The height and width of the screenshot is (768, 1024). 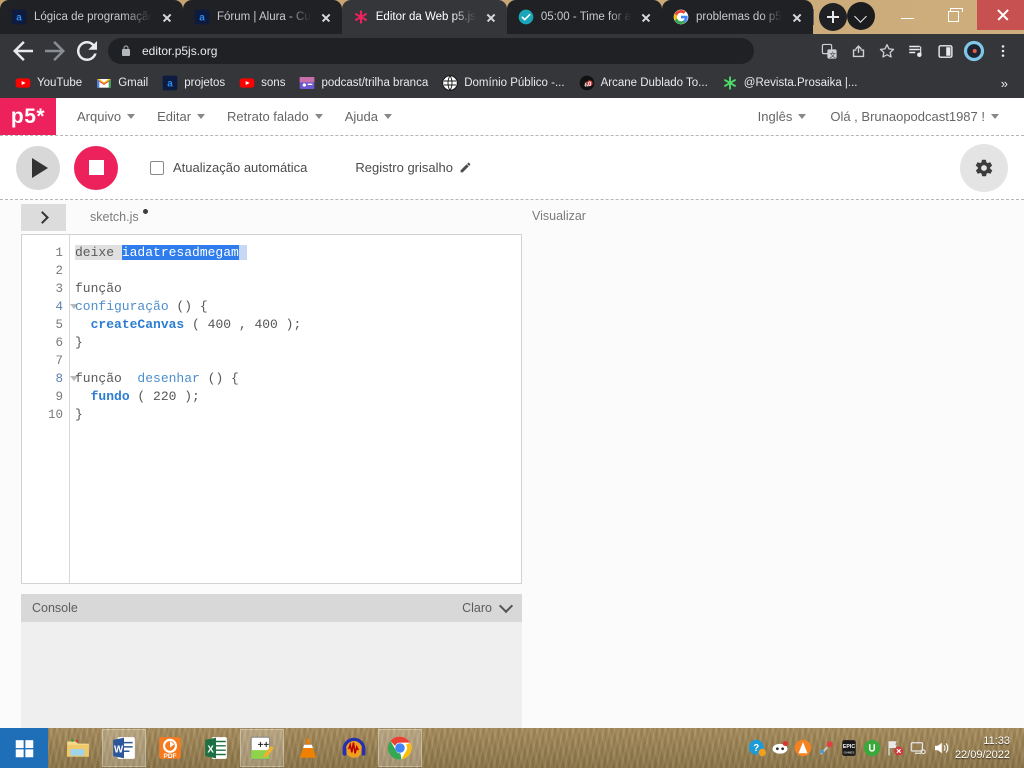 What do you see at coordinates (914, 116) in the screenshot?
I see `account-menu: Olá , Brunaopodcast1987 !` at bounding box center [914, 116].